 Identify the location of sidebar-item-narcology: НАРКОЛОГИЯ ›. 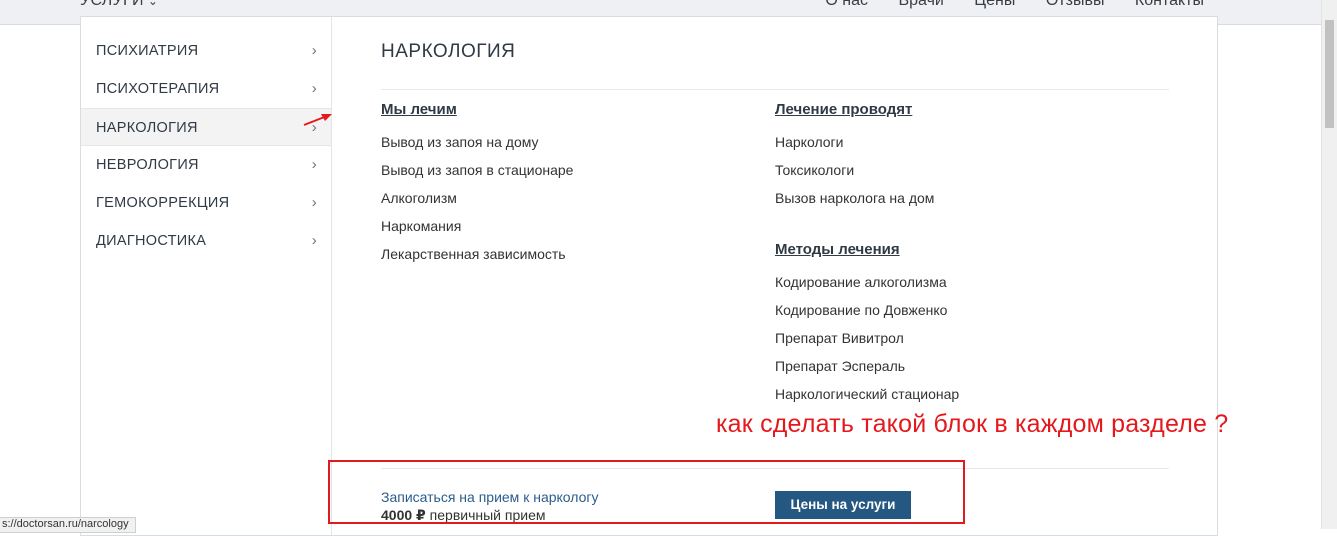
(206, 127).